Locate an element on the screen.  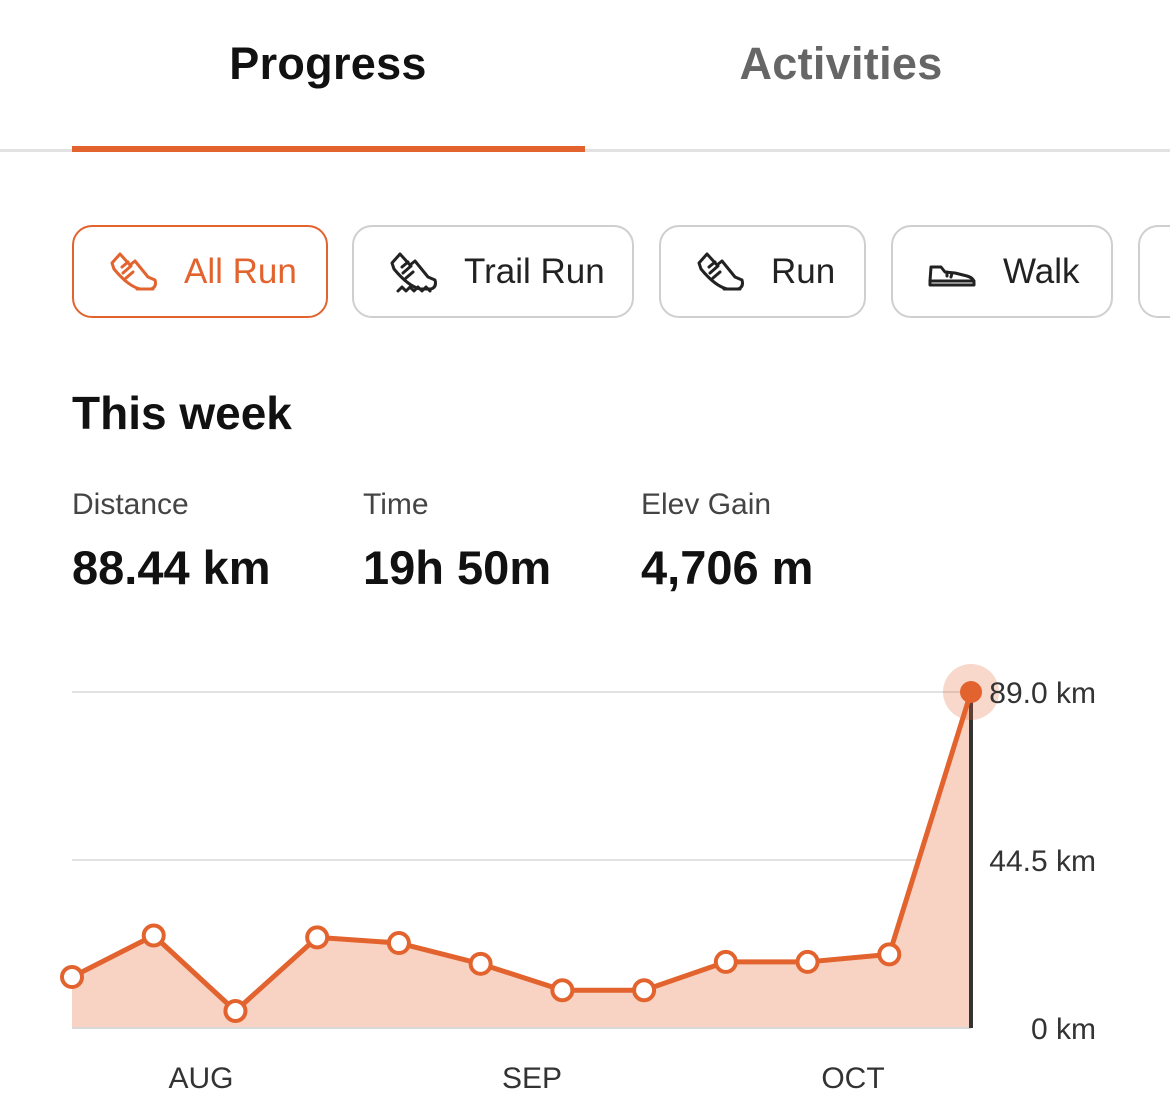
stat-value: 19h 50m is located at coordinates (457, 567).